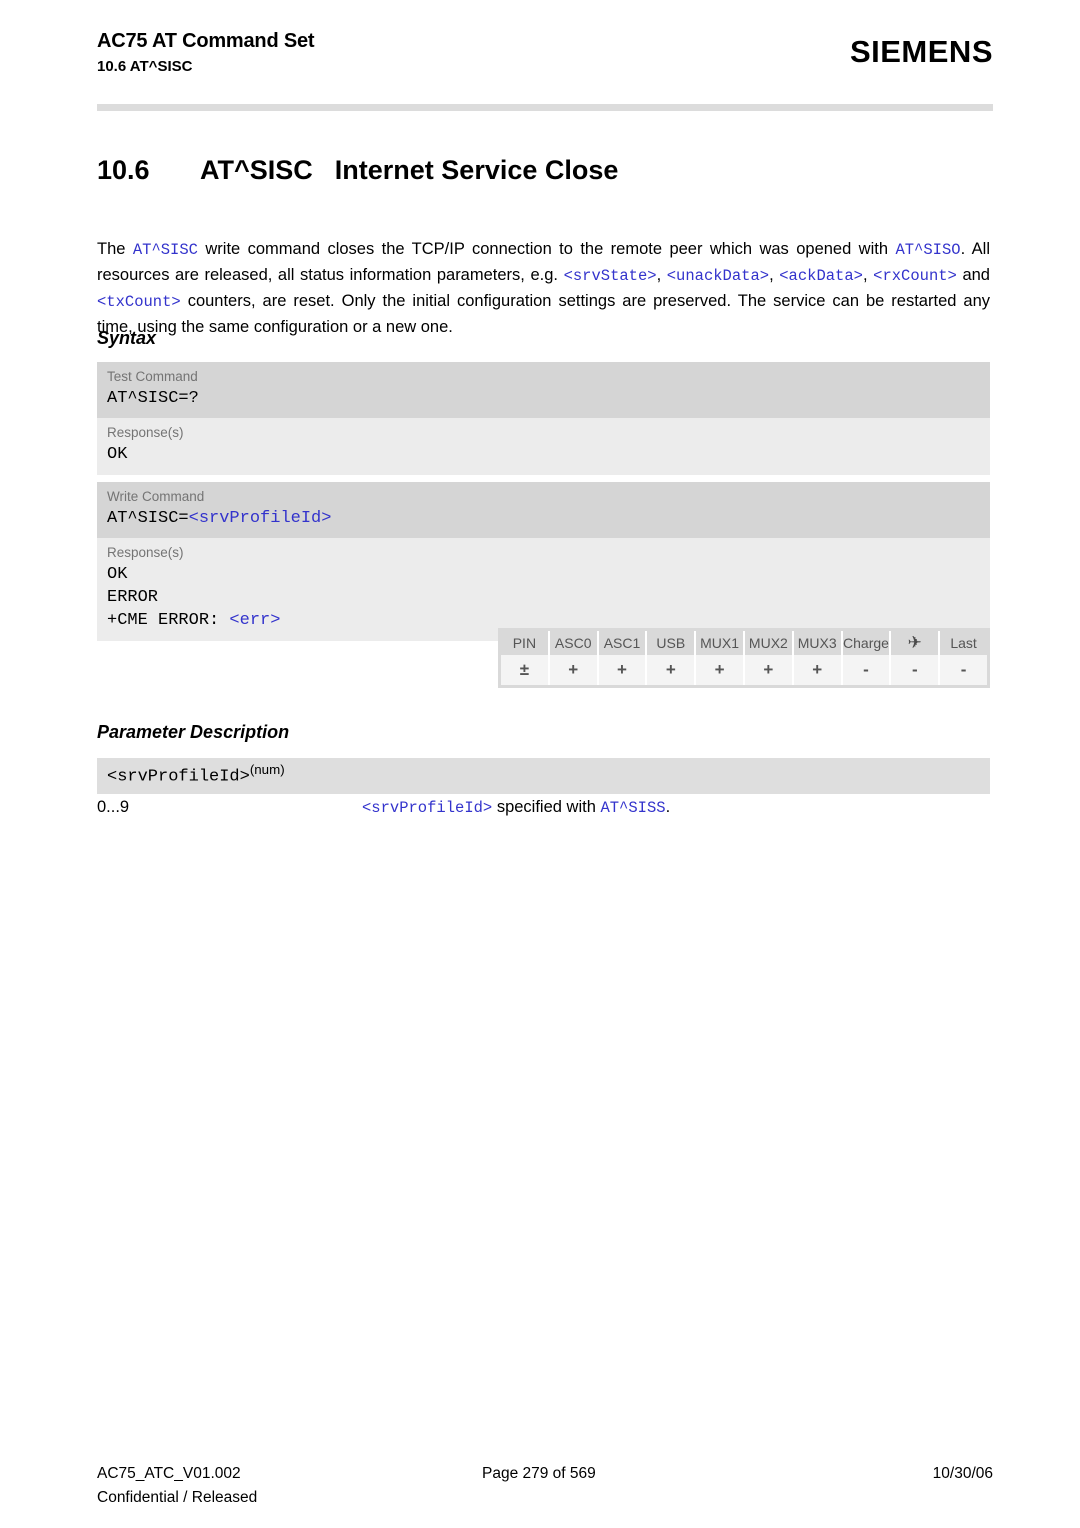 This screenshot has width=1080, height=1528. Describe the element at coordinates (545, 59) in the screenshot. I see `page-header: AC75 AT Command Set 10.6 AT^SISC SIEMENS` at that location.